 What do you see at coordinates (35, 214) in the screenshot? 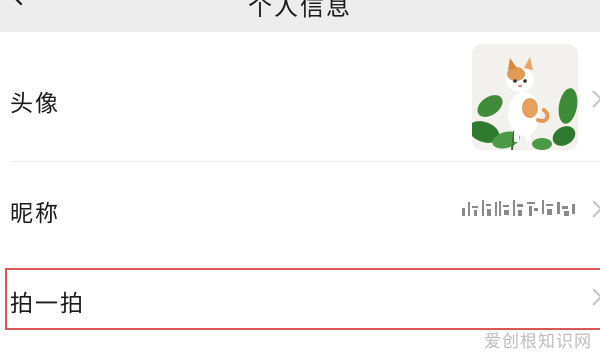
I see `nickname-label: 昵称` at bounding box center [35, 214].